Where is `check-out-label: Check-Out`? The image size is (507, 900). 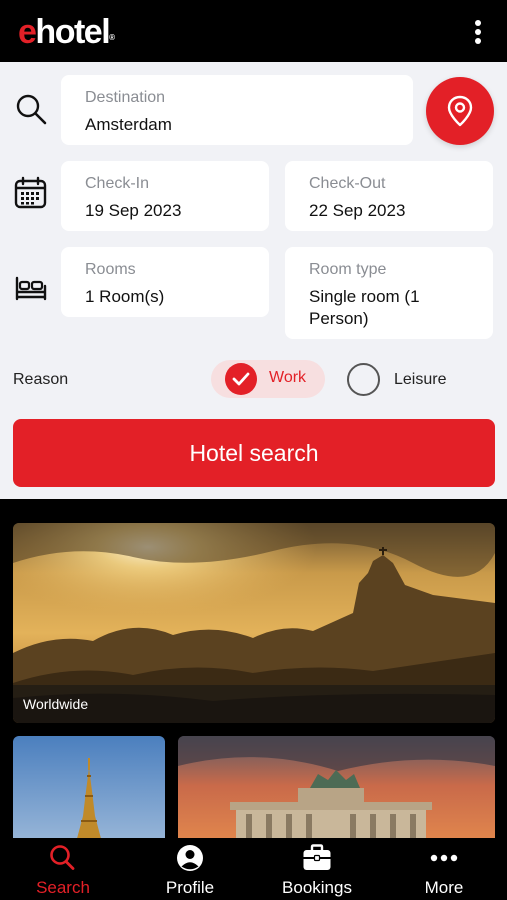 check-out-label: Check-Out is located at coordinates (347, 183).